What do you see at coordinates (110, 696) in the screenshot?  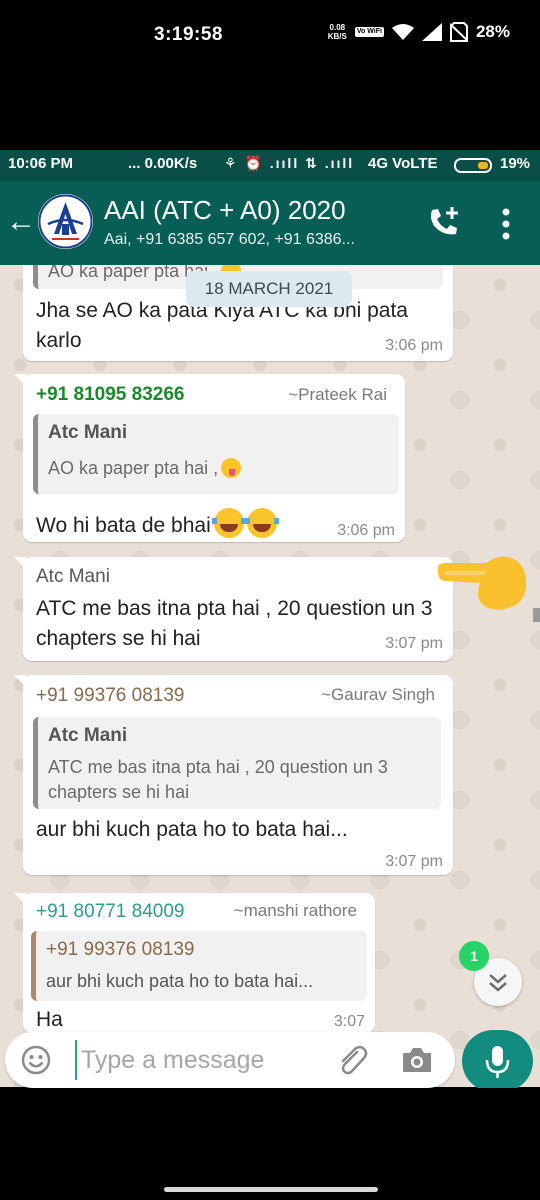 I see `sender-number: +91 99376 08139` at bounding box center [110, 696].